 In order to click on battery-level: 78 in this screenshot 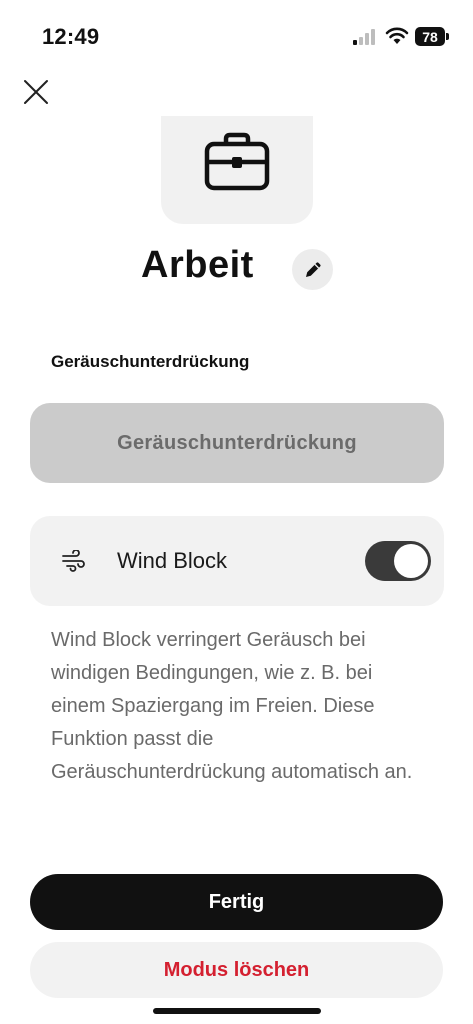, I will do `click(430, 36)`.